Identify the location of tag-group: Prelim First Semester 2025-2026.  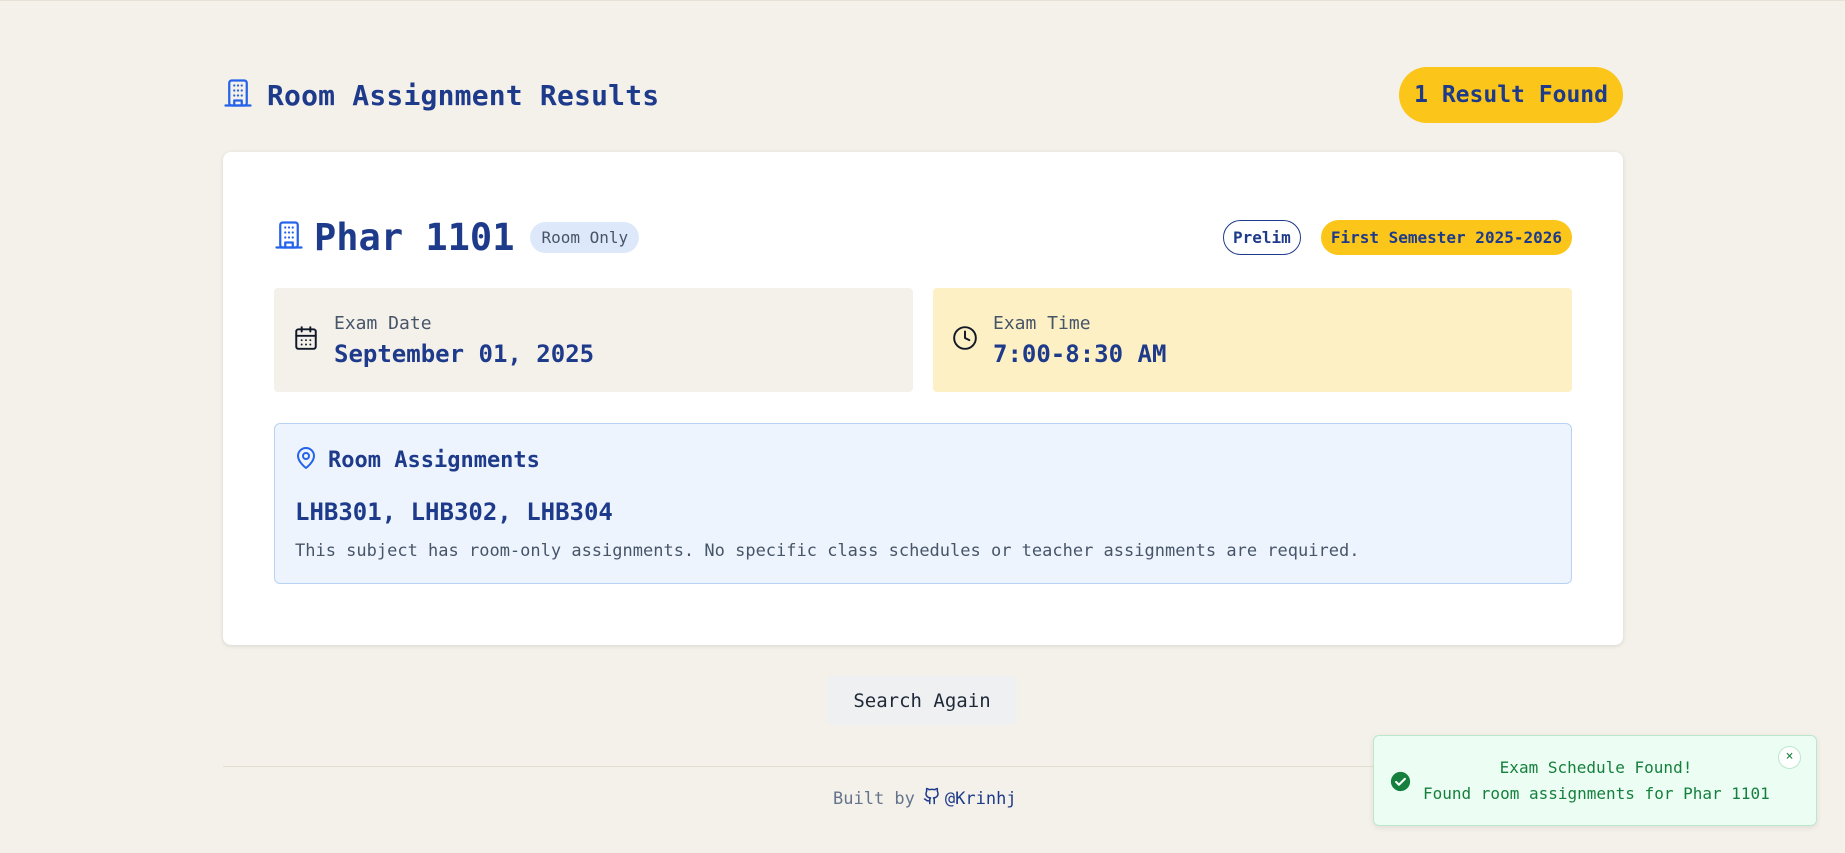
(1397, 237).